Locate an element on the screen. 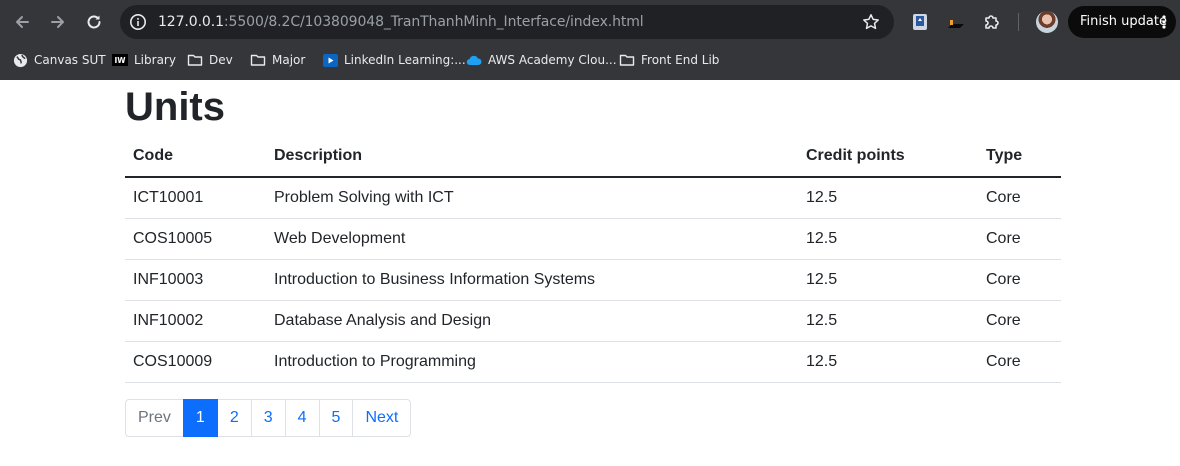 This screenshot has height=466, width=1180. bookmark-extension-icon is located at coordinates (920, 22).